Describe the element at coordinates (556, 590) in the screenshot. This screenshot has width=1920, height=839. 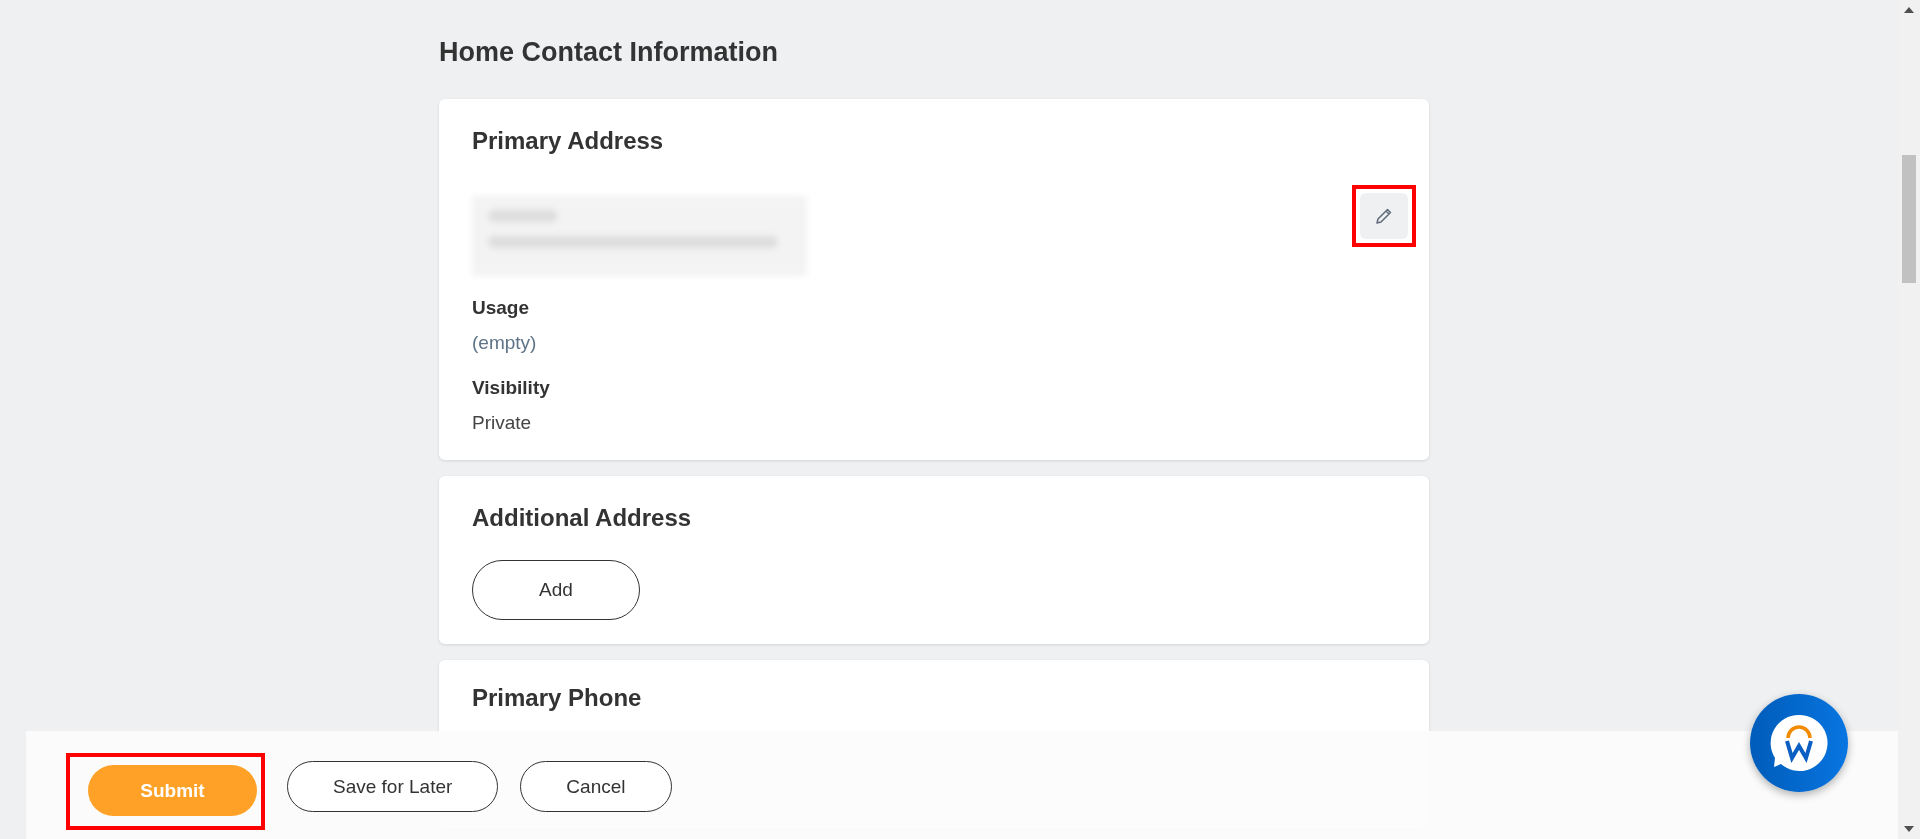
I see `add-button: Add` at that location.